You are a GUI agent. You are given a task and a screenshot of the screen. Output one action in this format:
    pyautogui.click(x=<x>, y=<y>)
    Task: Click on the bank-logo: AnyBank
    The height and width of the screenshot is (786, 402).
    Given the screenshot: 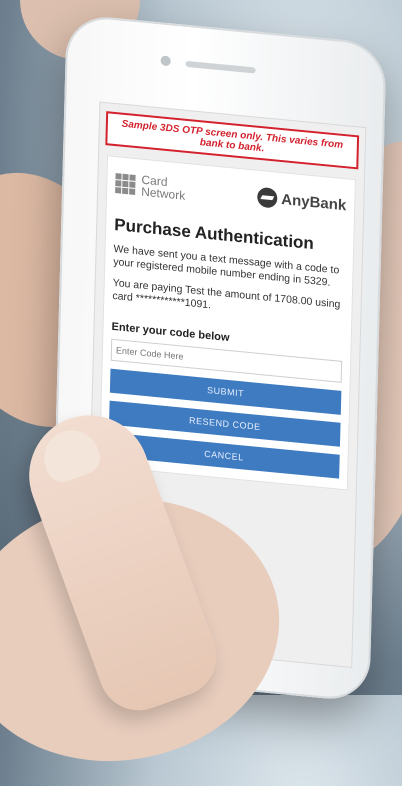 What is the action you would take?
    pyautogui.click(x=302, y=201)
    